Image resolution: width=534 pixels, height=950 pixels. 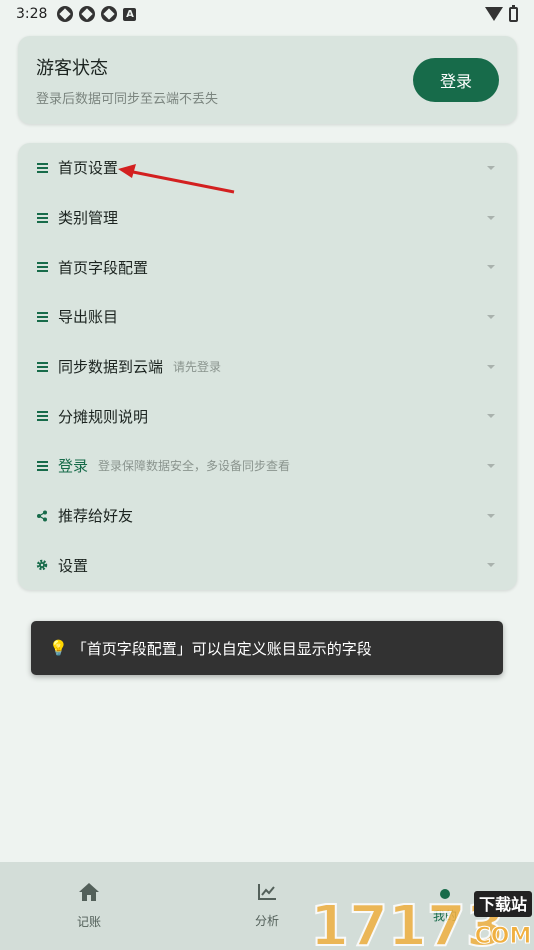 What do you see at coordinates (194, 466) in the screenshot?
I see `menu-item-hint: 登录保障数据安全，多设备同步查看` at bounding box center [194, 466].